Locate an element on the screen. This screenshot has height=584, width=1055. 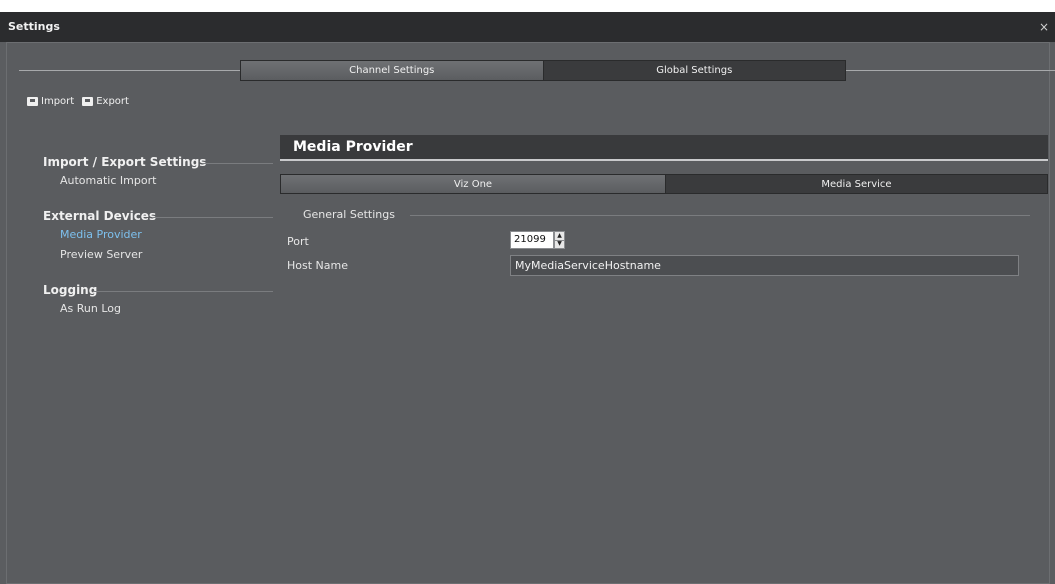
port-spinner: ▲ ▼ is located at coordinates (559, 240).